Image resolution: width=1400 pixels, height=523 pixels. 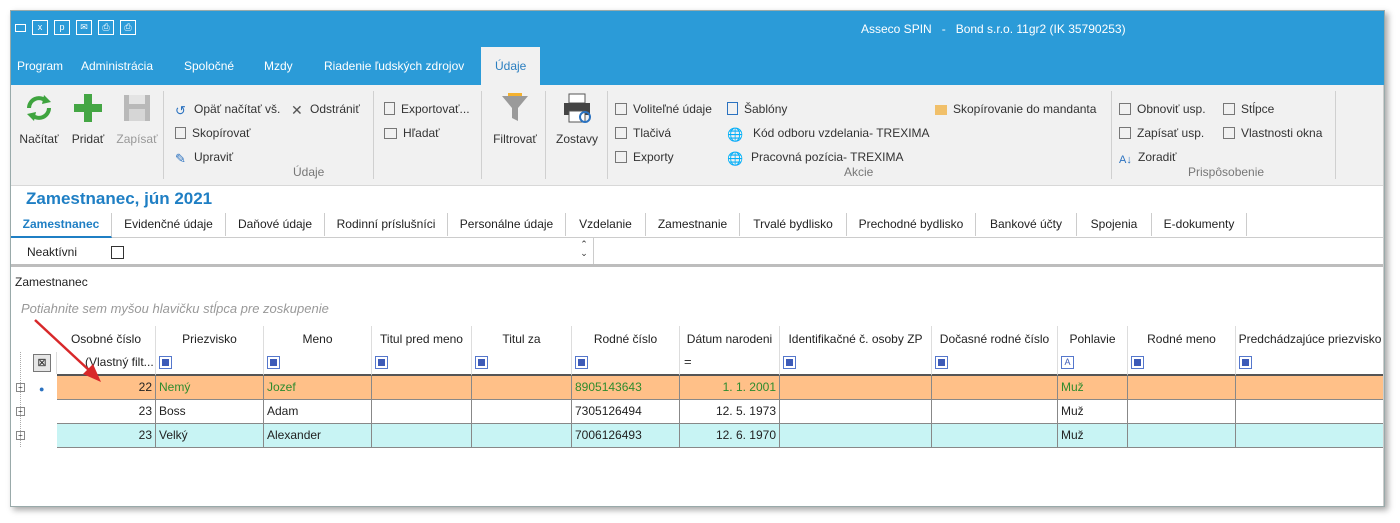 I want to click on filter-priezvisko, so click(x=210, y=364).